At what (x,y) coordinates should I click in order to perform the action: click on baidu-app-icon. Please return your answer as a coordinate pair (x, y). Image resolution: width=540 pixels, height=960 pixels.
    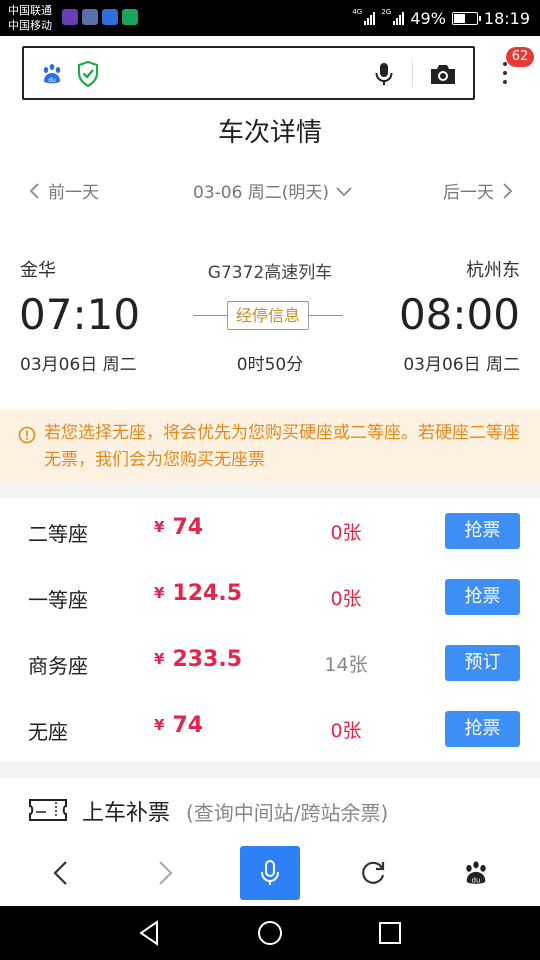
    Looking at the image, I should click on (110, 17).